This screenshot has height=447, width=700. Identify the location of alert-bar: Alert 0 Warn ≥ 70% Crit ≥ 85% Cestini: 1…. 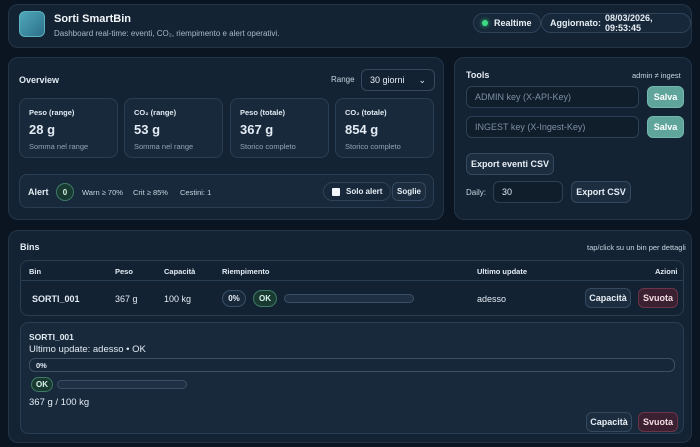
(226, 191).